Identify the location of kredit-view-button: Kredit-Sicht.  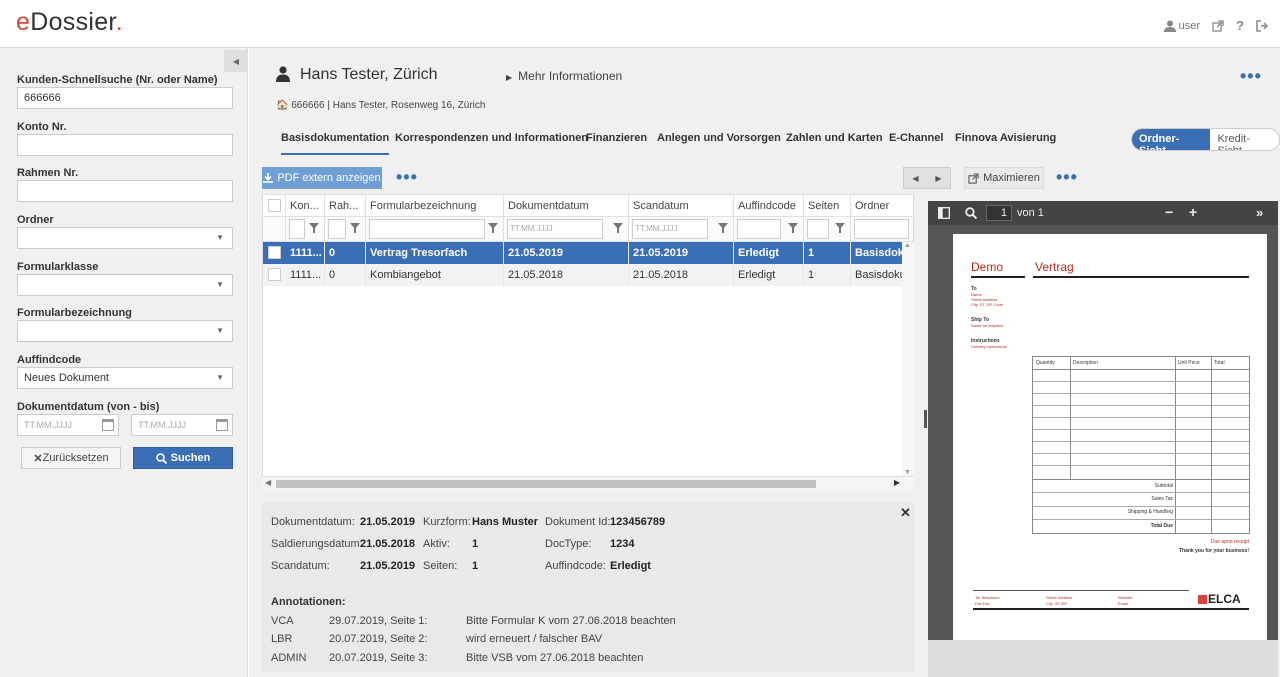
(1244, 139).